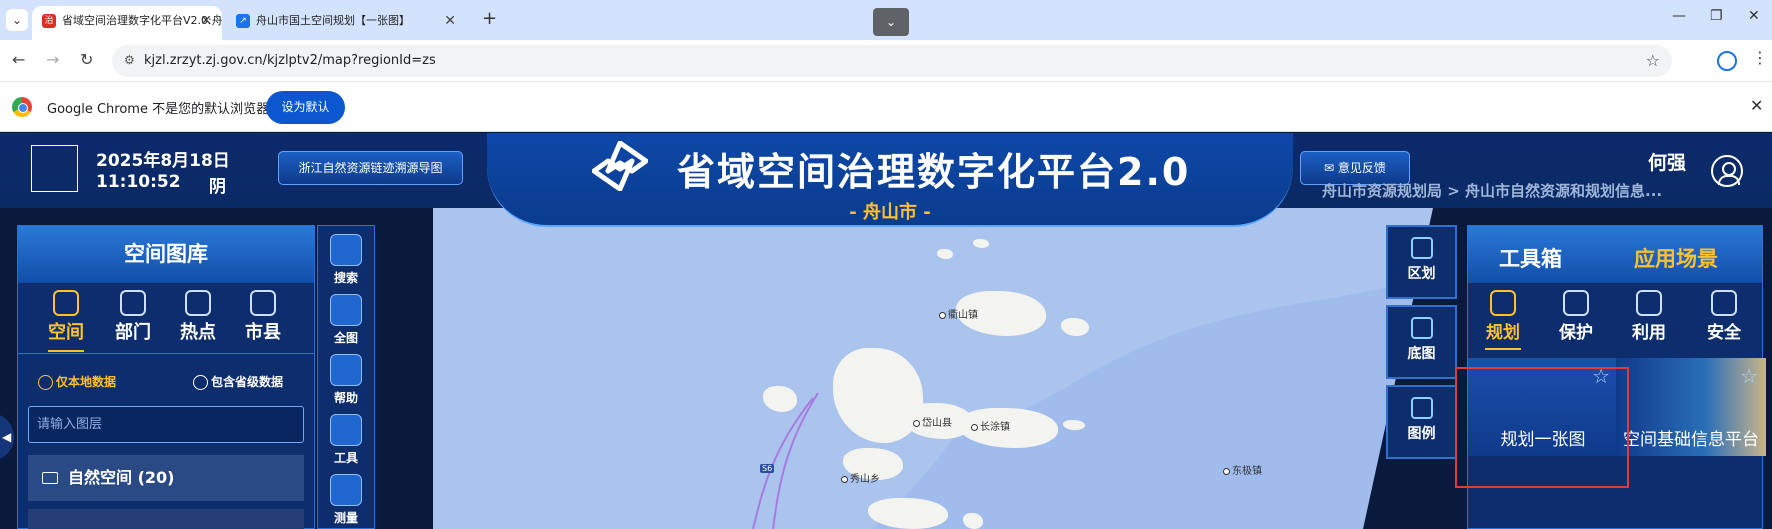  I want to click on search-icon, so click(346, 250).